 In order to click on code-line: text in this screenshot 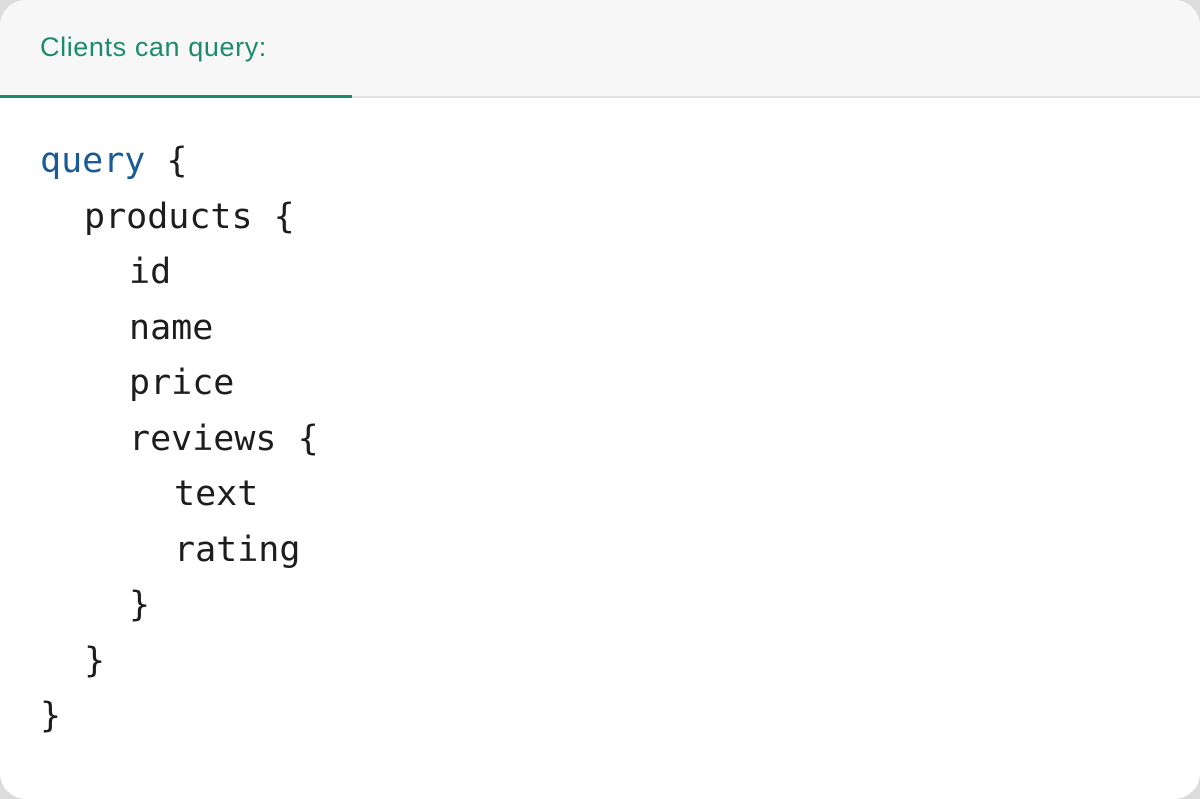, I will do `click(216, 494)`.